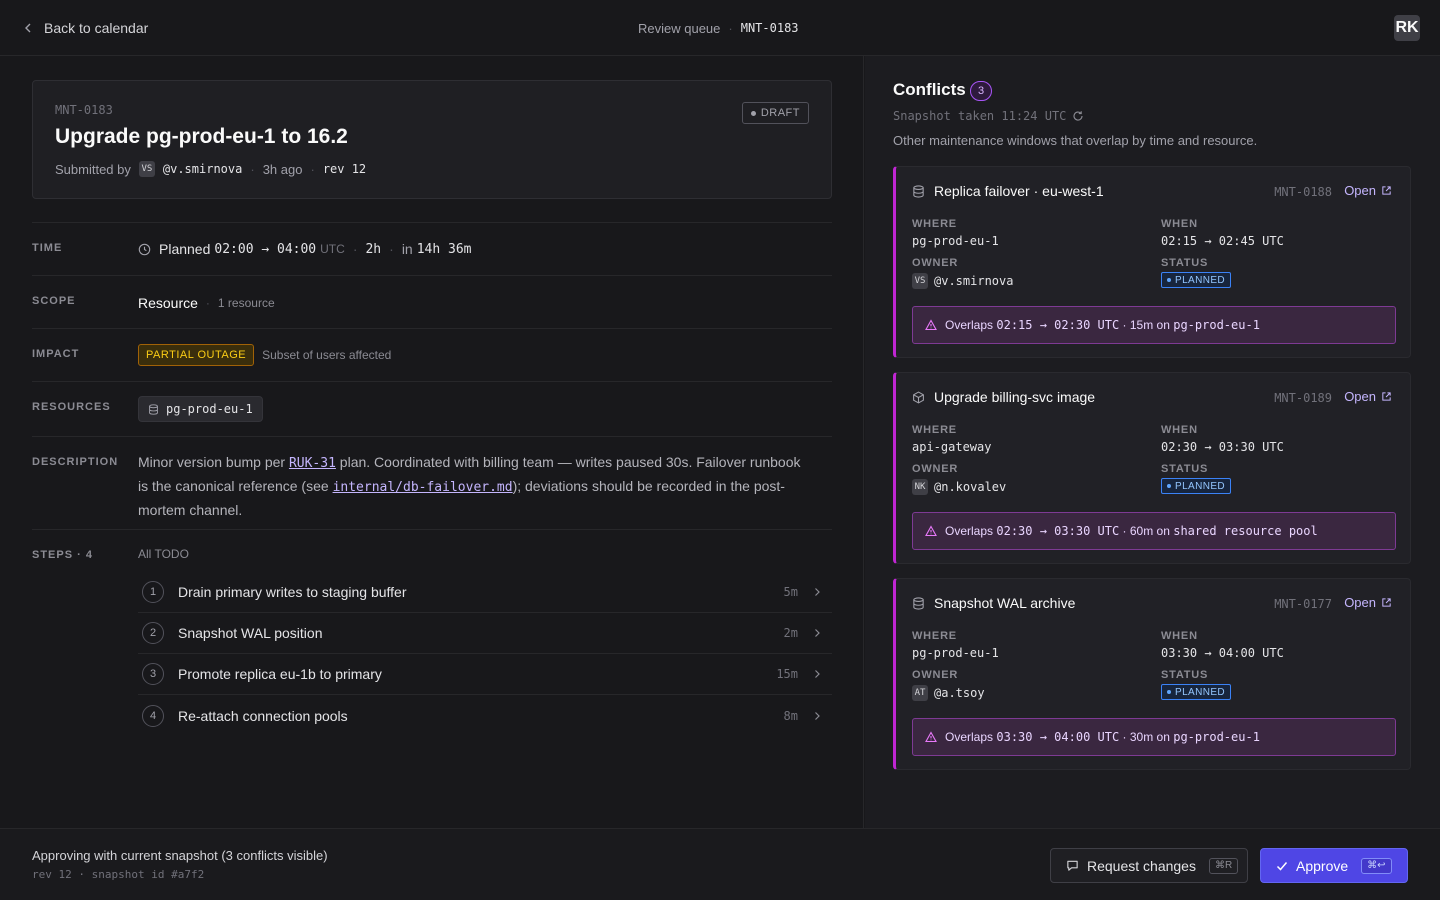  I want to click on step-duration: 15m, so click(787, 674).